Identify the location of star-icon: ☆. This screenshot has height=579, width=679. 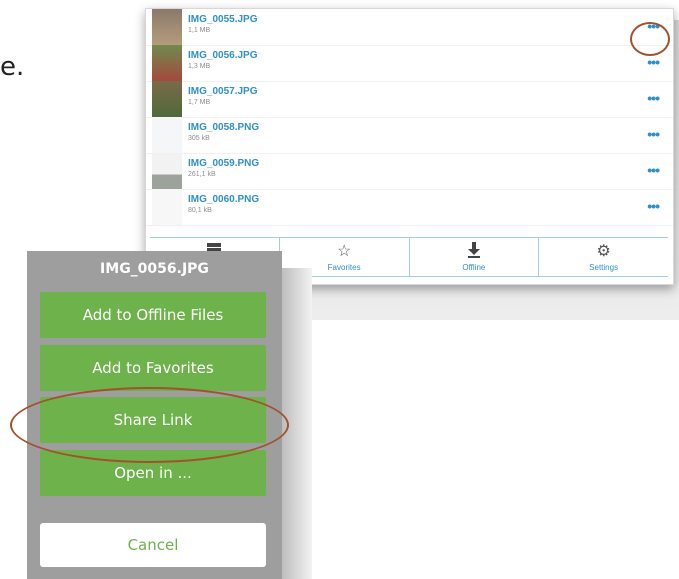
(344, 251).